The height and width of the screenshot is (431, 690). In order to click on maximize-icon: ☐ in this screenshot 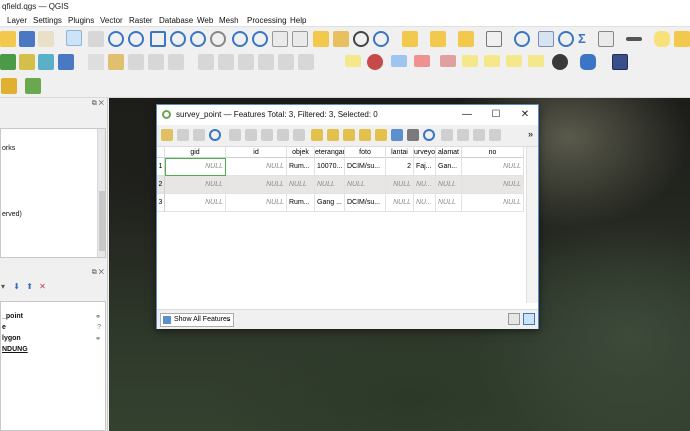, I will do `click(496, 115)`.